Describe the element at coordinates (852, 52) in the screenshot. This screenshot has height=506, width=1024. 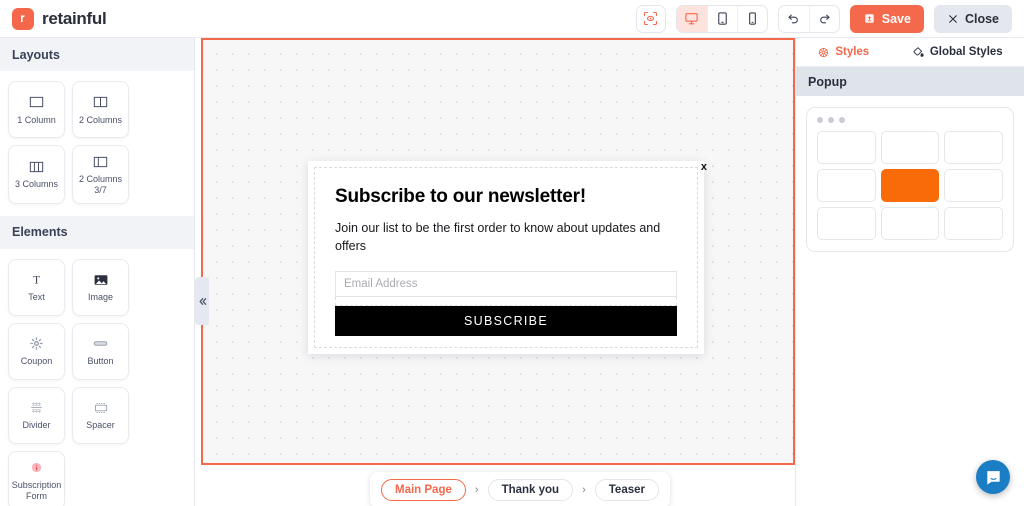
I see `tab-styles-label: Styles` at that location.